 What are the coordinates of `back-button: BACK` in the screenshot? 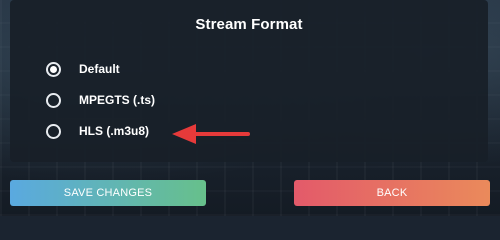 It's located at (392, 193).